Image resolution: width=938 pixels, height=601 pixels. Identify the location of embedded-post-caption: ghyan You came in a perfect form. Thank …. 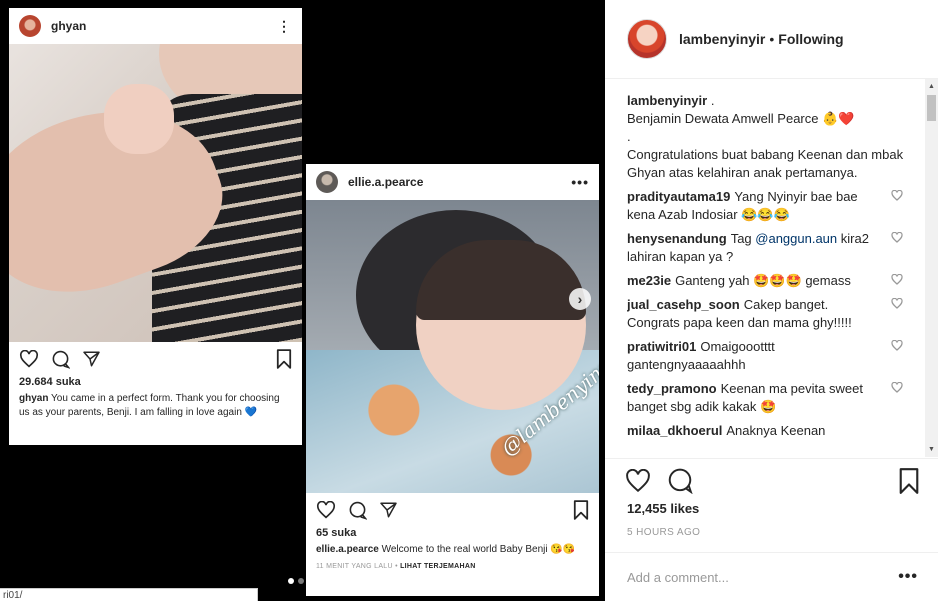
(155, 404).